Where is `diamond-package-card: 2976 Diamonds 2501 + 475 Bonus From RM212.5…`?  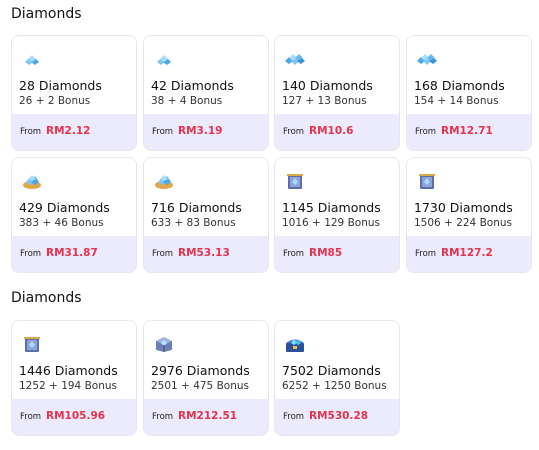
diamond-package-card: 2976 Diamonds 2501 + 475 Bonus From RM212.5… is located at coordinates (206, 378).